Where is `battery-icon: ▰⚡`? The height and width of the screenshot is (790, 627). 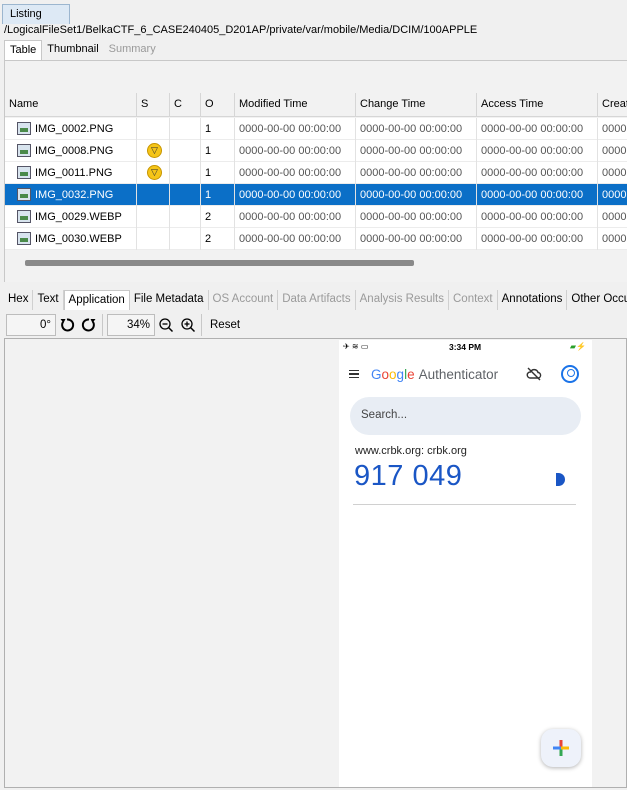 battery-icon: ▰⚡ is located at coordinates (577, 346).